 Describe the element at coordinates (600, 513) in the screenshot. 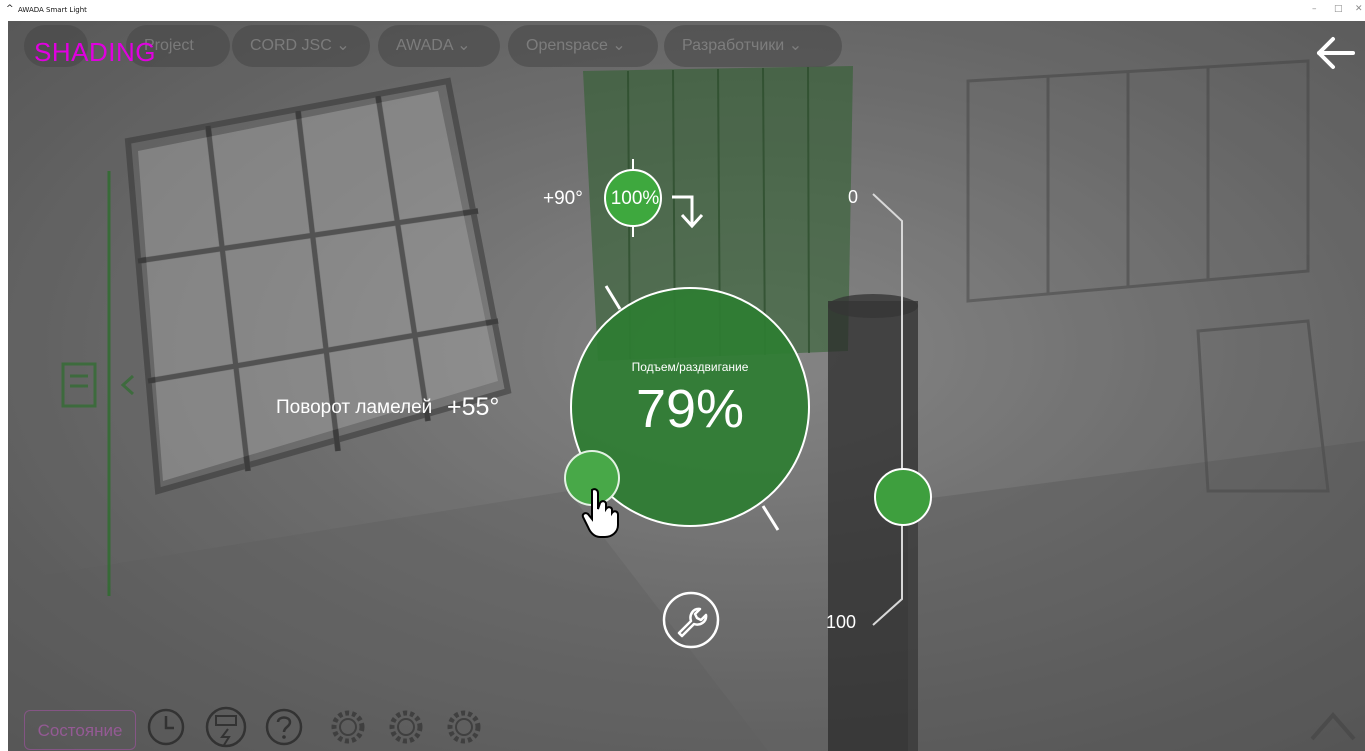

I see `hand-pointer-icon` at that location.